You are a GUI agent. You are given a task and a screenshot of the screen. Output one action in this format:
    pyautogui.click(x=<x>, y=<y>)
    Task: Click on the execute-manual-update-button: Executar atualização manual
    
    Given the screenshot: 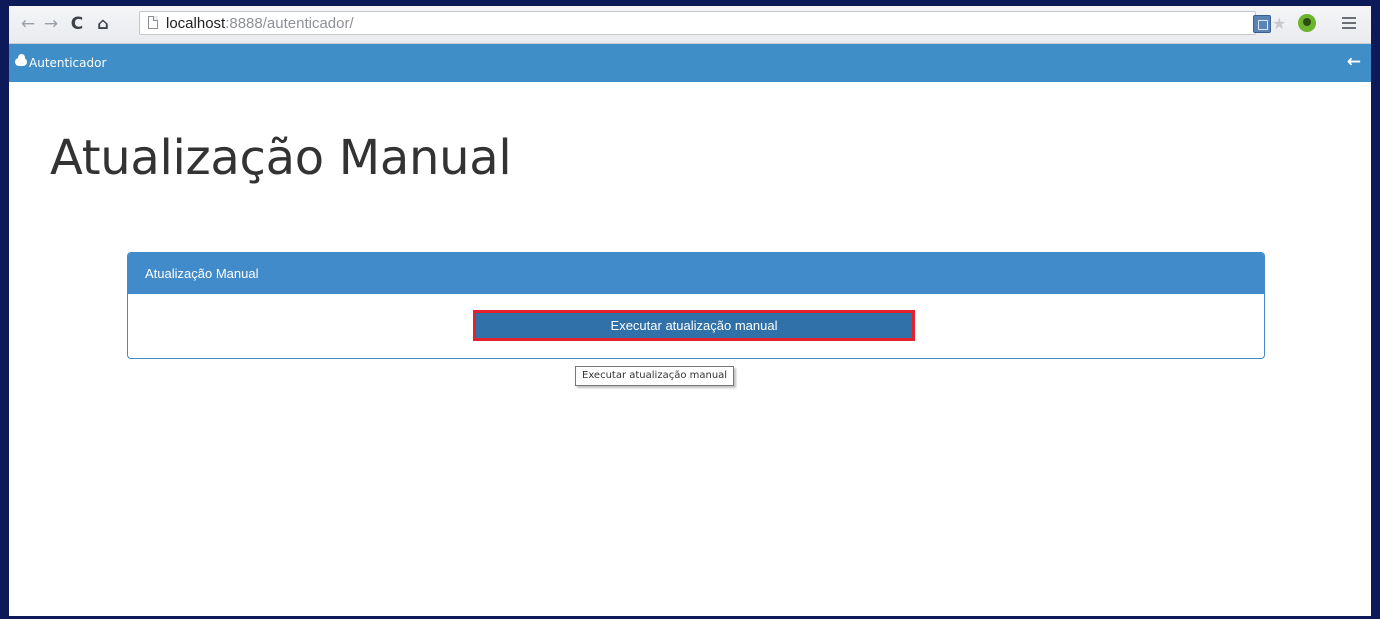 What is the action you would take?
    pyautogui.click(x=694, y=325)
    